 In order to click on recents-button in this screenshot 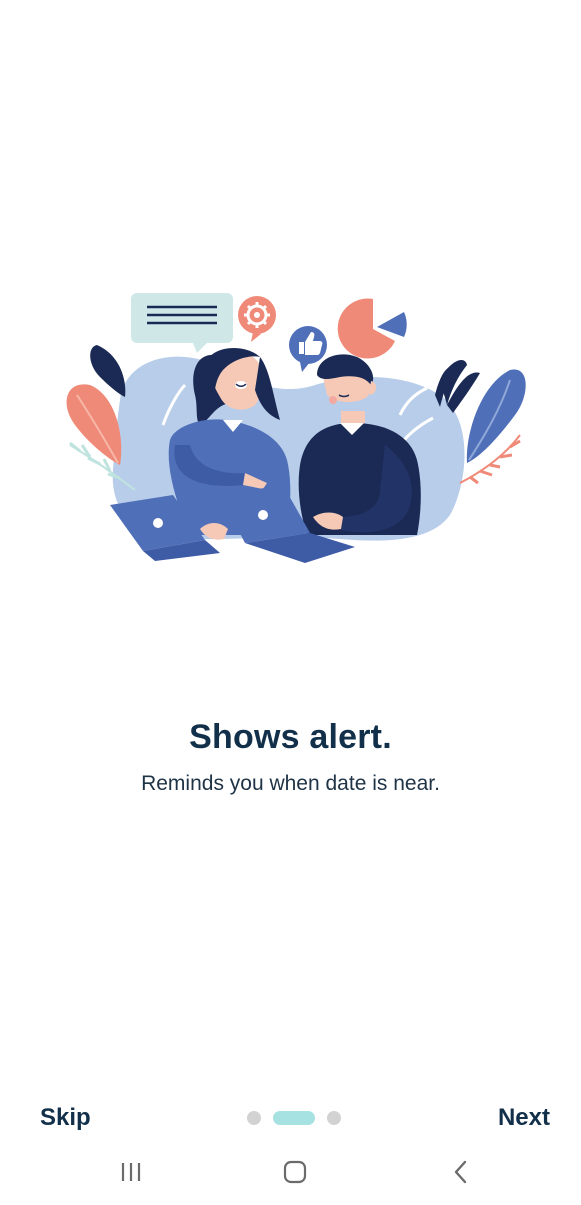, I will do `click(131, 1172)`.